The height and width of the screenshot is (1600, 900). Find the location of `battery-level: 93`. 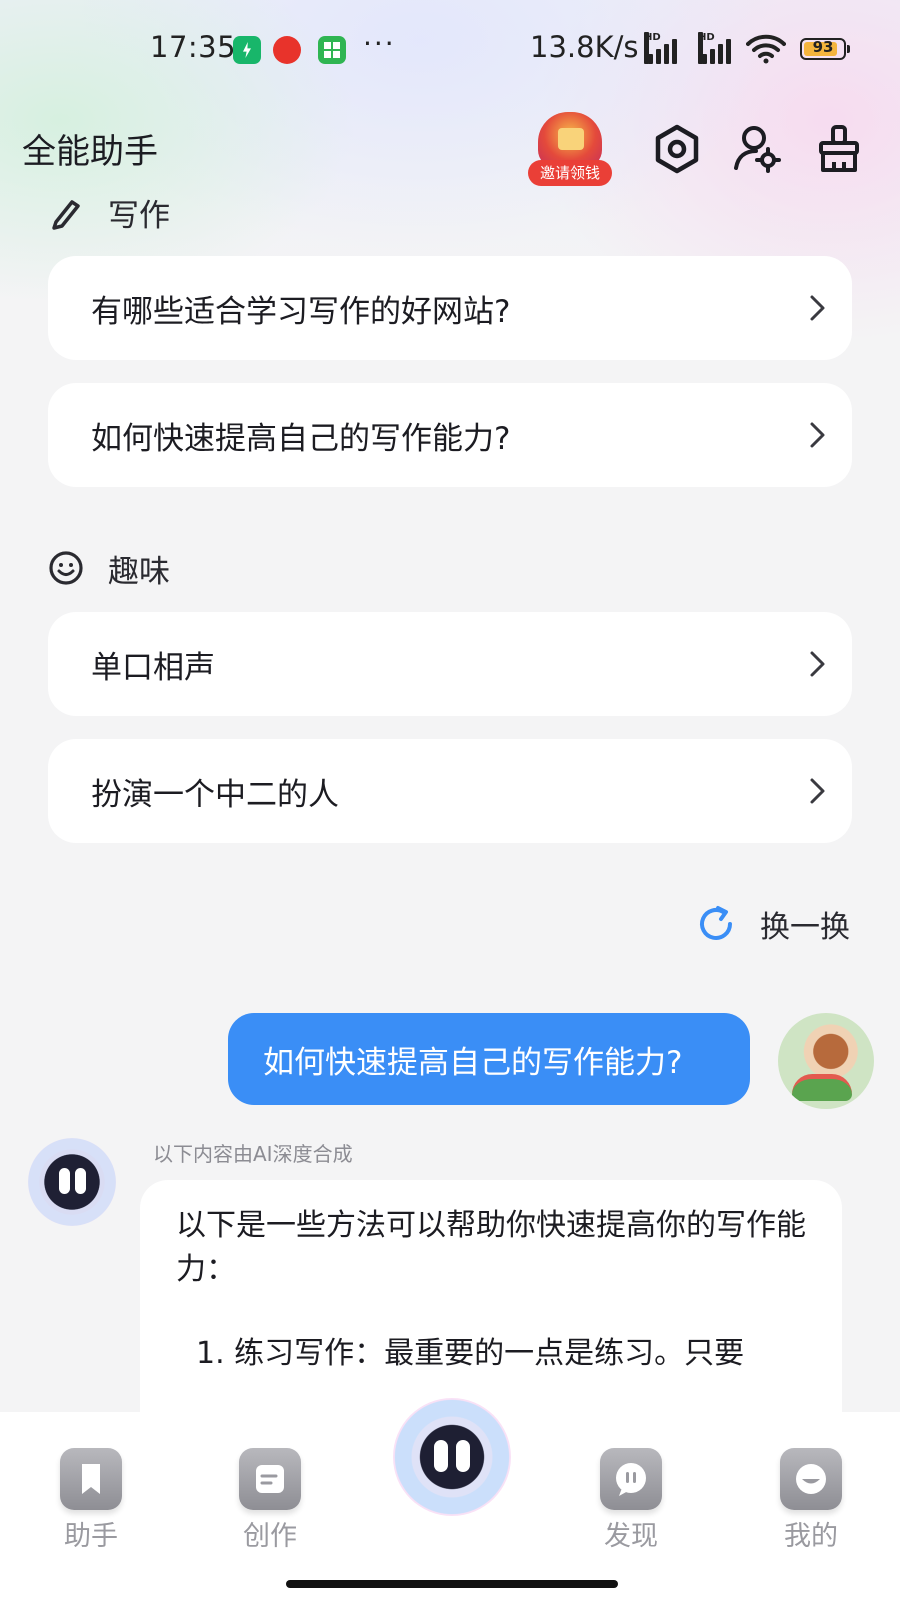

battery-level: 93 is located at coordinates (823, 47).